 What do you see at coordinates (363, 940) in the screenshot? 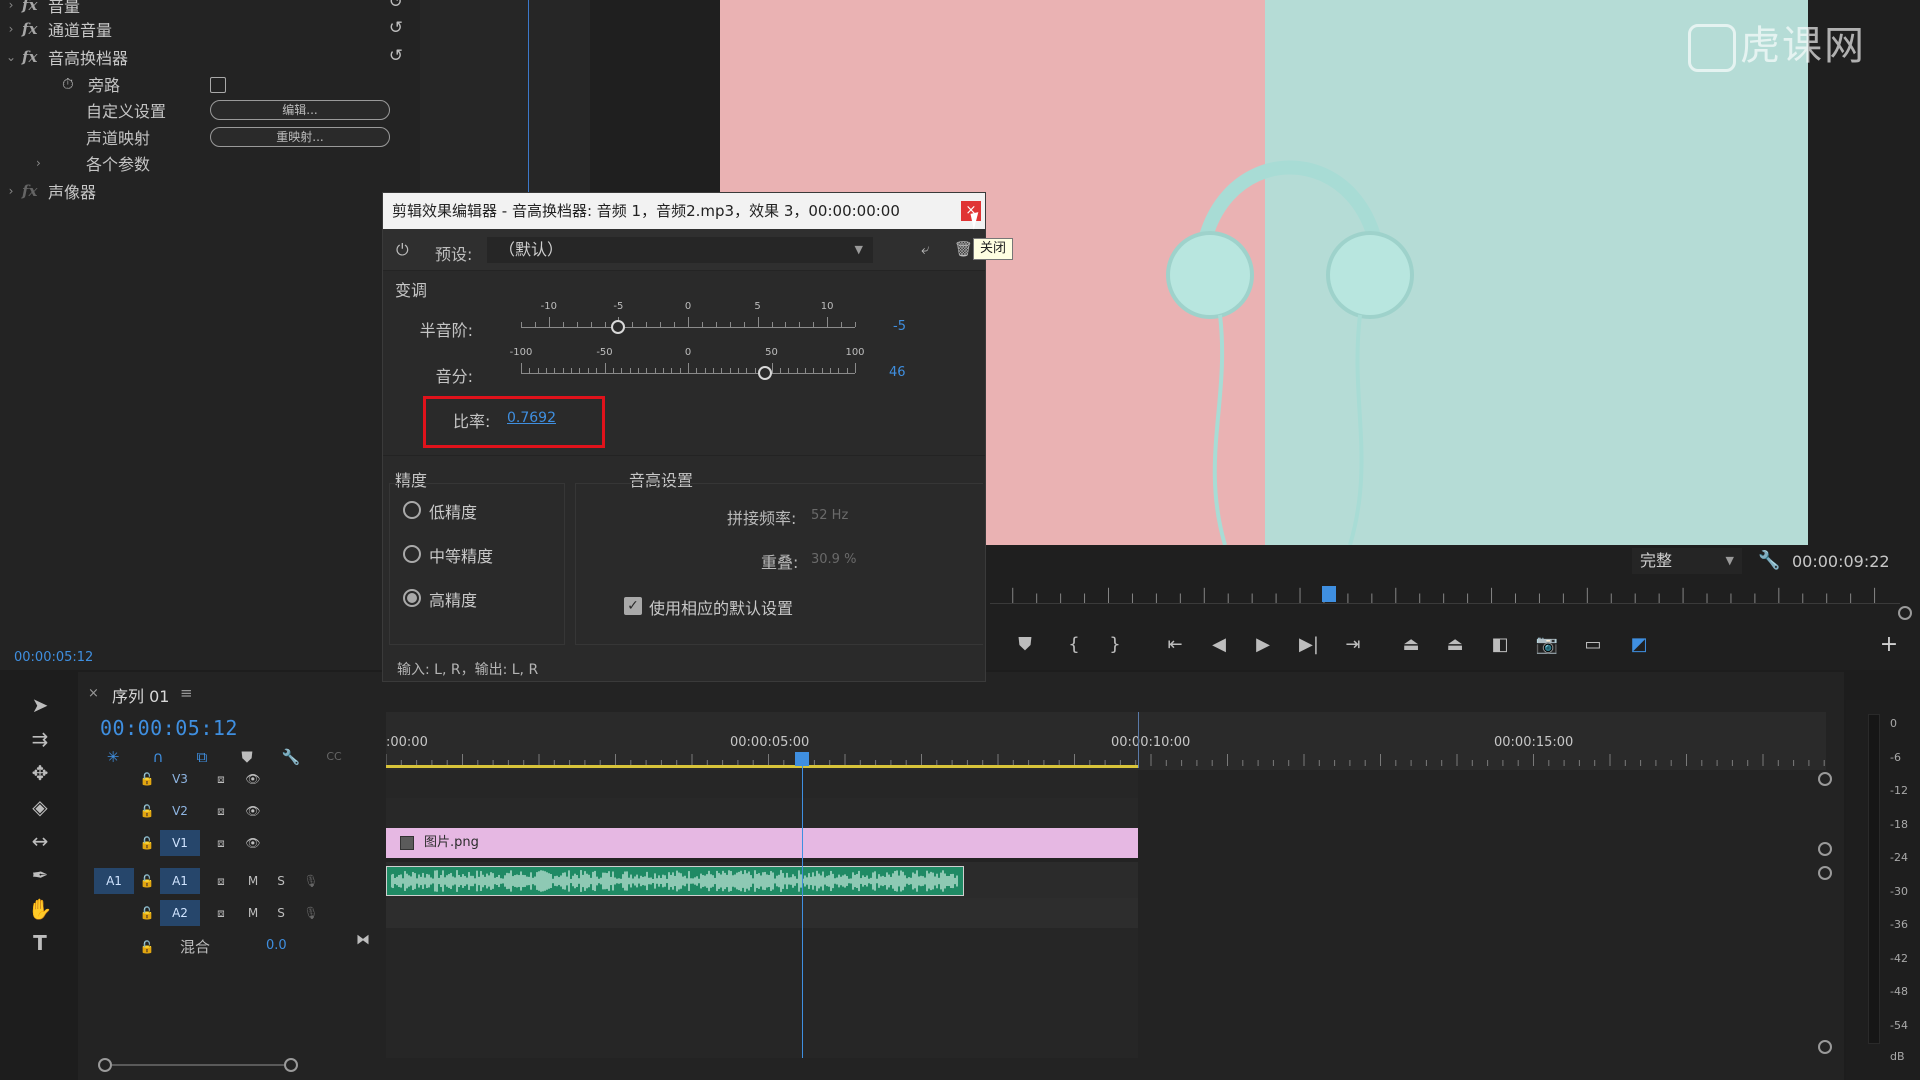
I see `go-to-end-icon: ⧓` at bounding box center [363, 940].